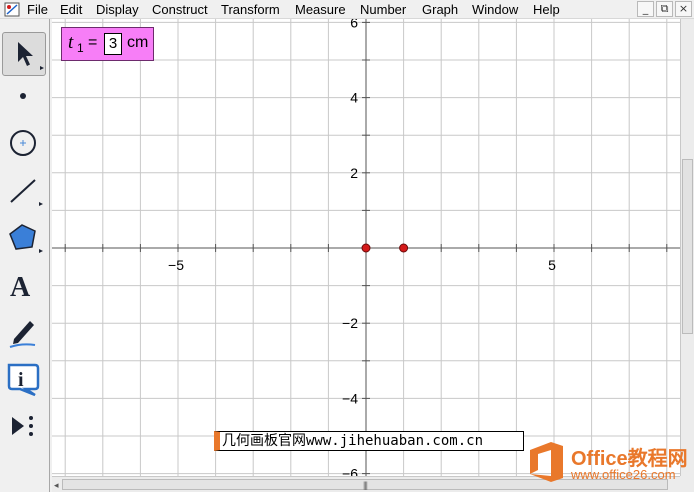 This screenshot has width=694, height=492. I want to click on vertical-scrollbar, so click(687, 247).